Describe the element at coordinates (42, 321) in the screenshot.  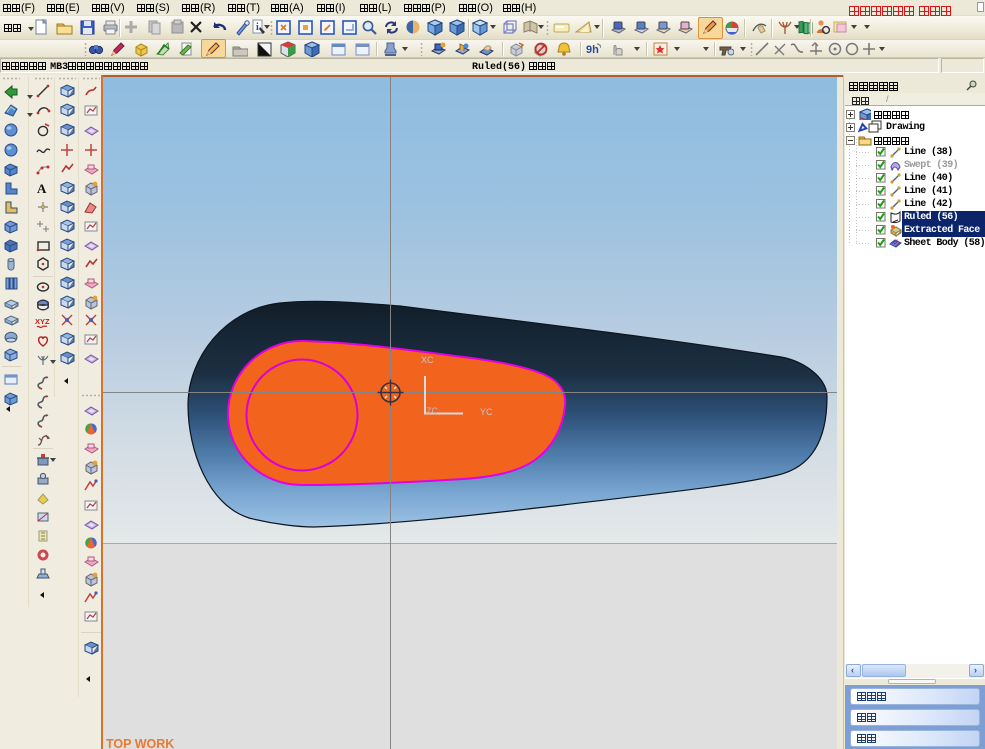
I see `svg-text: XYZ` at that location.